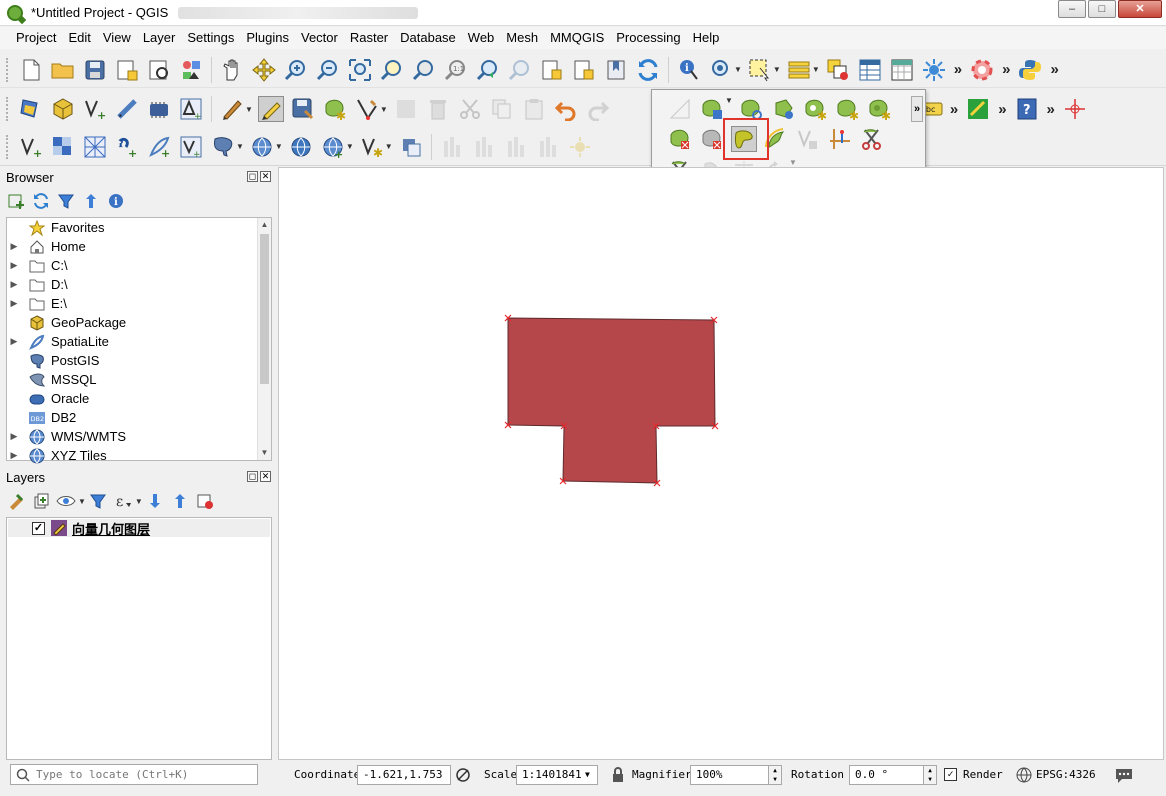 This screenshot has height=796, width=1166. Describe the element at coordinates (580, 147) in the screenshot. I see `sun-tool-icon` at that location.